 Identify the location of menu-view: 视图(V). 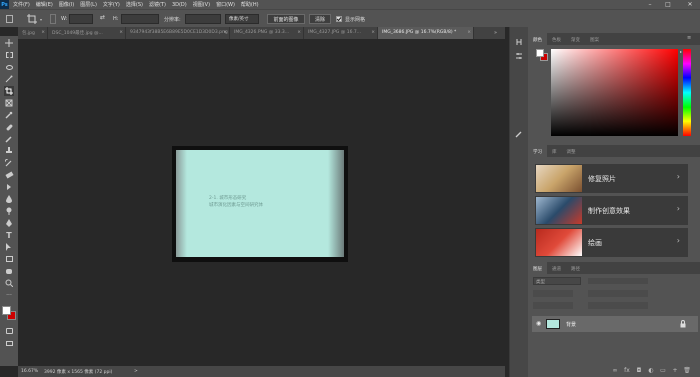
(201, 4).